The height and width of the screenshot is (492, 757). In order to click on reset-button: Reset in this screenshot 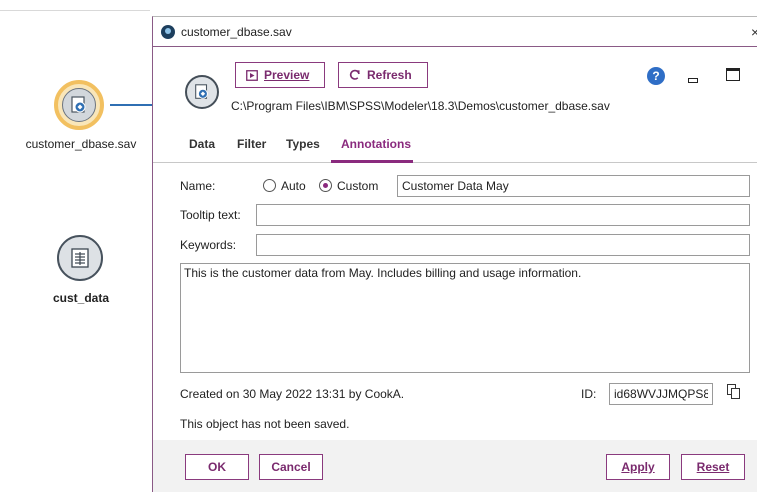, I will do `click(713, 467)`.